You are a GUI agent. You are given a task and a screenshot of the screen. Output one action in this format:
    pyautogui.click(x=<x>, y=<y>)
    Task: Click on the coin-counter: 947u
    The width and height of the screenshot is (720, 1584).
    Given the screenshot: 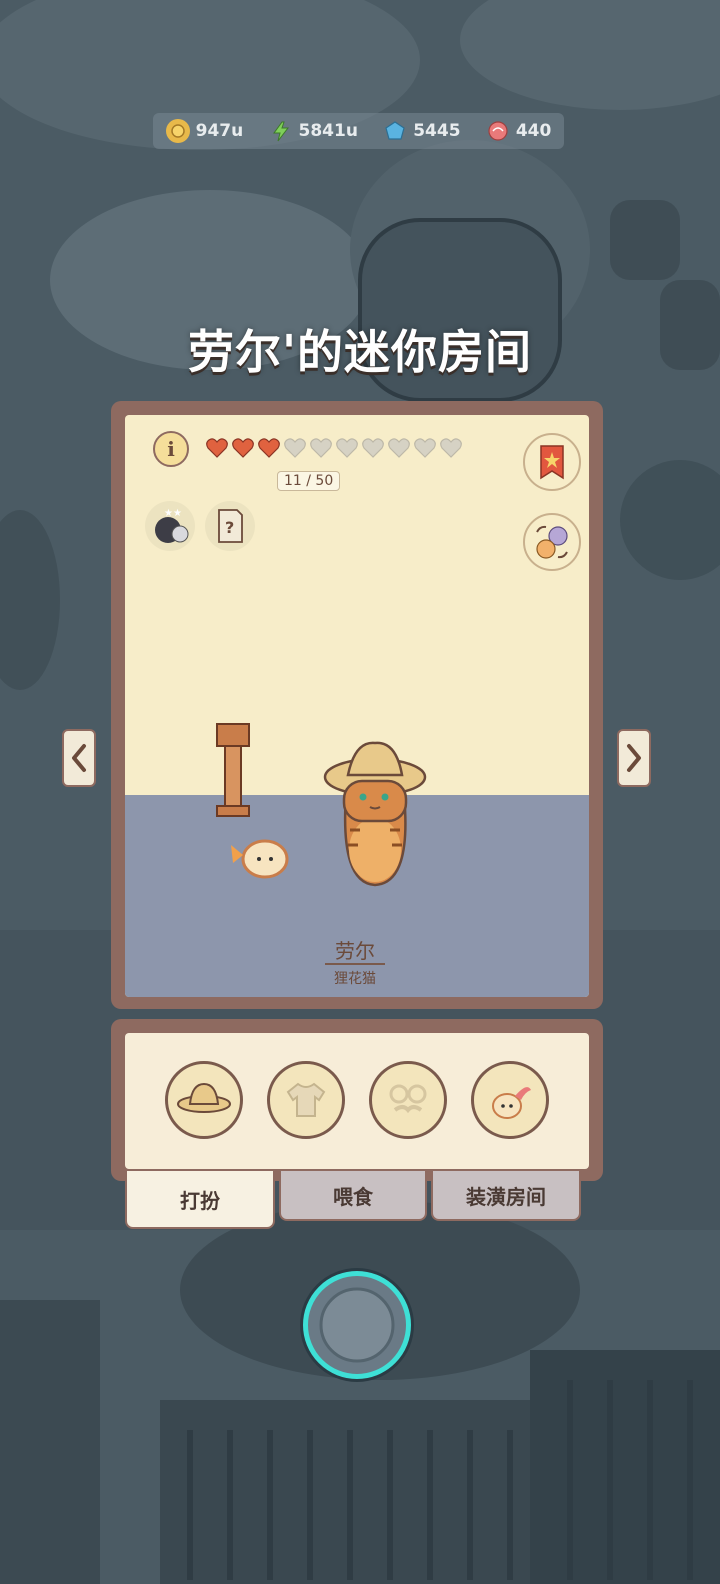 What is the action you would take?
    pyautogui.click(x=204, y=131)
    